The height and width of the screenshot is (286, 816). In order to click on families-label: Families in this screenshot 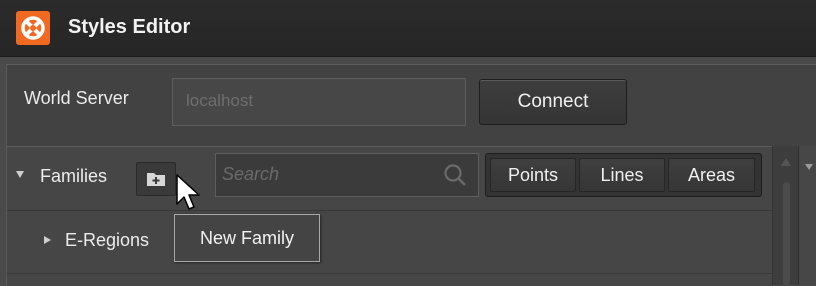, I will do `click(73, 176)`.